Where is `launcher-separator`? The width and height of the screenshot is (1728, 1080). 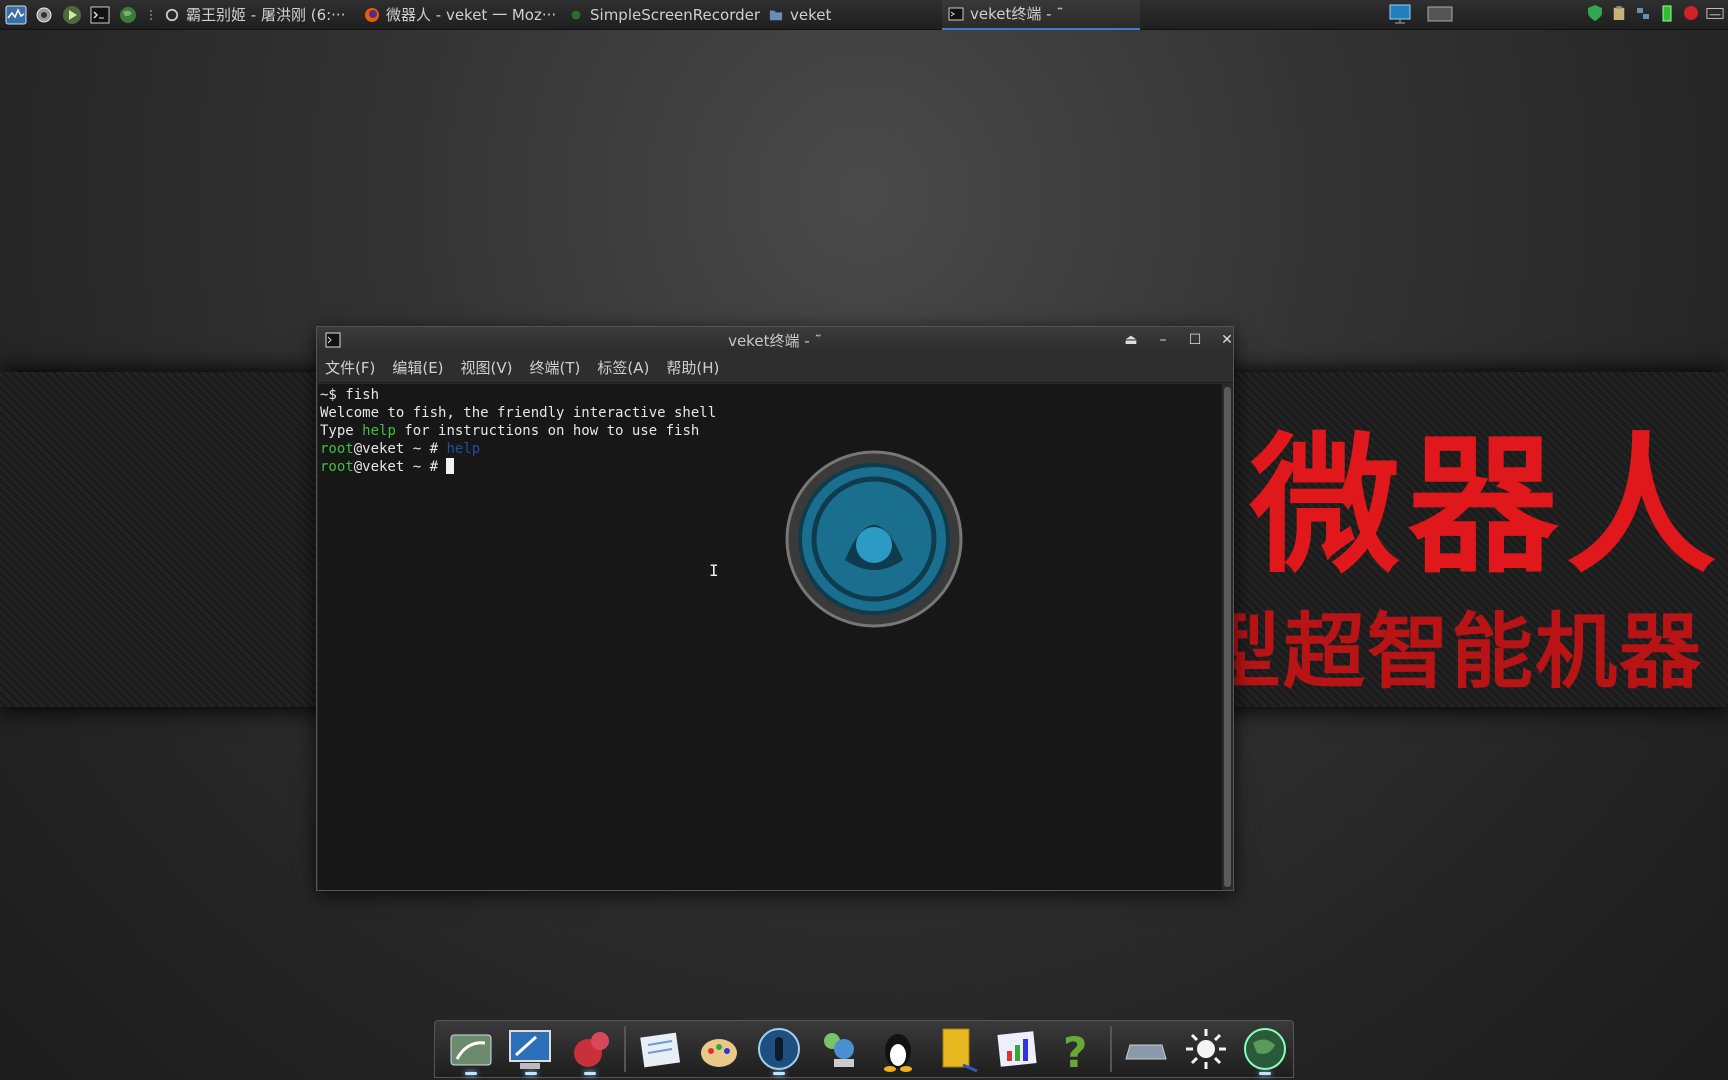
launcher-separator is located at coordinates (151, 15).